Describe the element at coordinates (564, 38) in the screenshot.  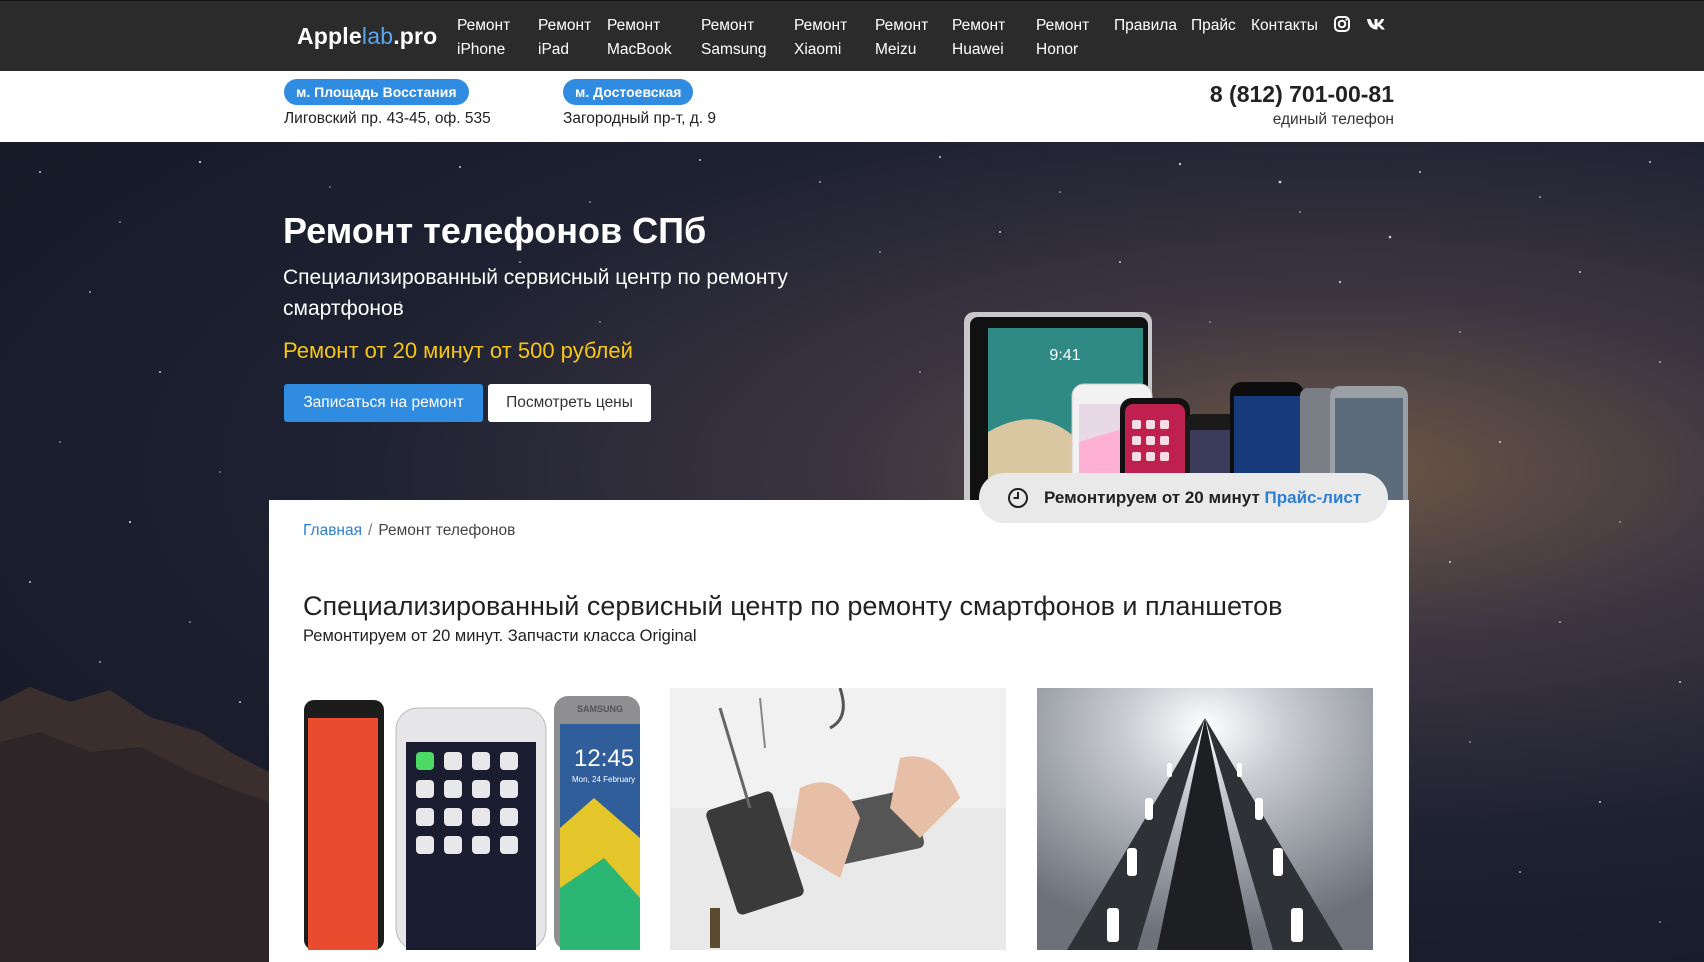
I see `nav-item-ipad: Ремонт iPad` at that location.